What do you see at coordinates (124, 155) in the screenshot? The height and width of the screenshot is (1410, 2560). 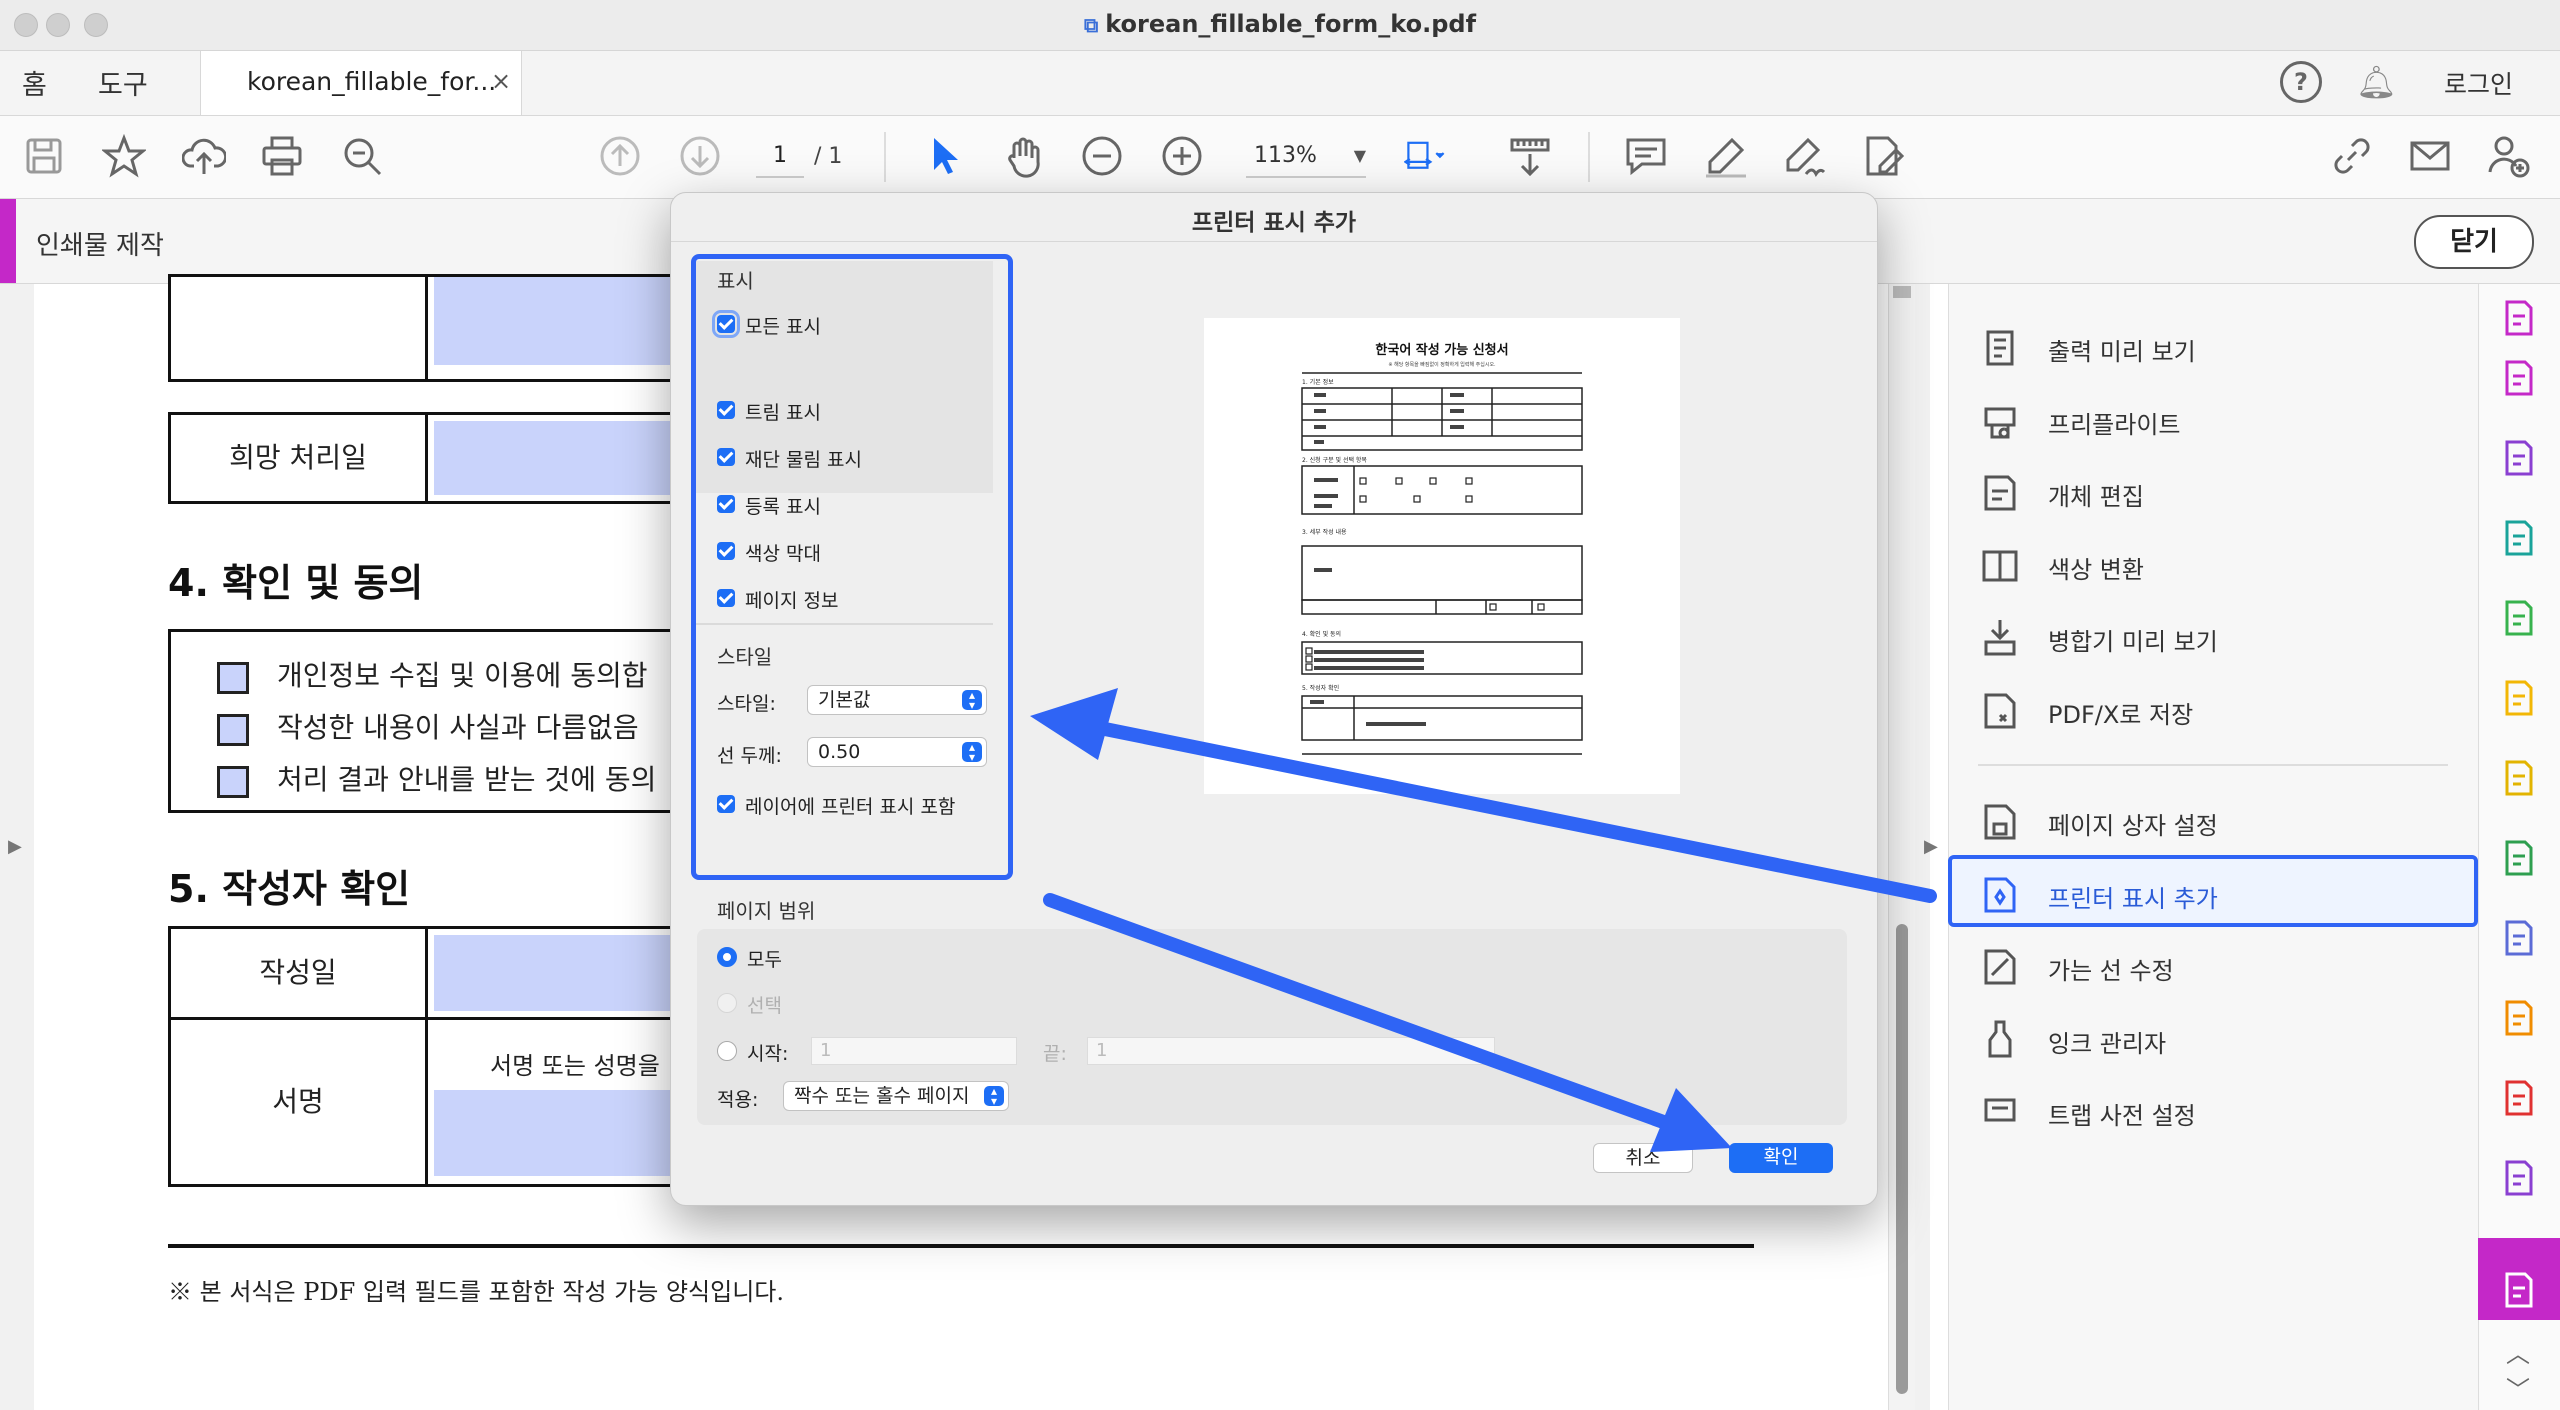 I see `star-icon` at bounding box center [124, 155].